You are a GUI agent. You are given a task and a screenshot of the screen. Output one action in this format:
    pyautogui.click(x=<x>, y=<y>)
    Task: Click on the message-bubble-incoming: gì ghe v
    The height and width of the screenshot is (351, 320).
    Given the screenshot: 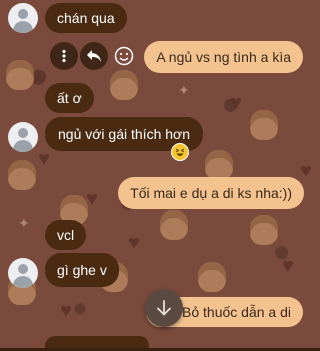 What is the action you would take?
    pyautogui.click(x=82, y=270)
    